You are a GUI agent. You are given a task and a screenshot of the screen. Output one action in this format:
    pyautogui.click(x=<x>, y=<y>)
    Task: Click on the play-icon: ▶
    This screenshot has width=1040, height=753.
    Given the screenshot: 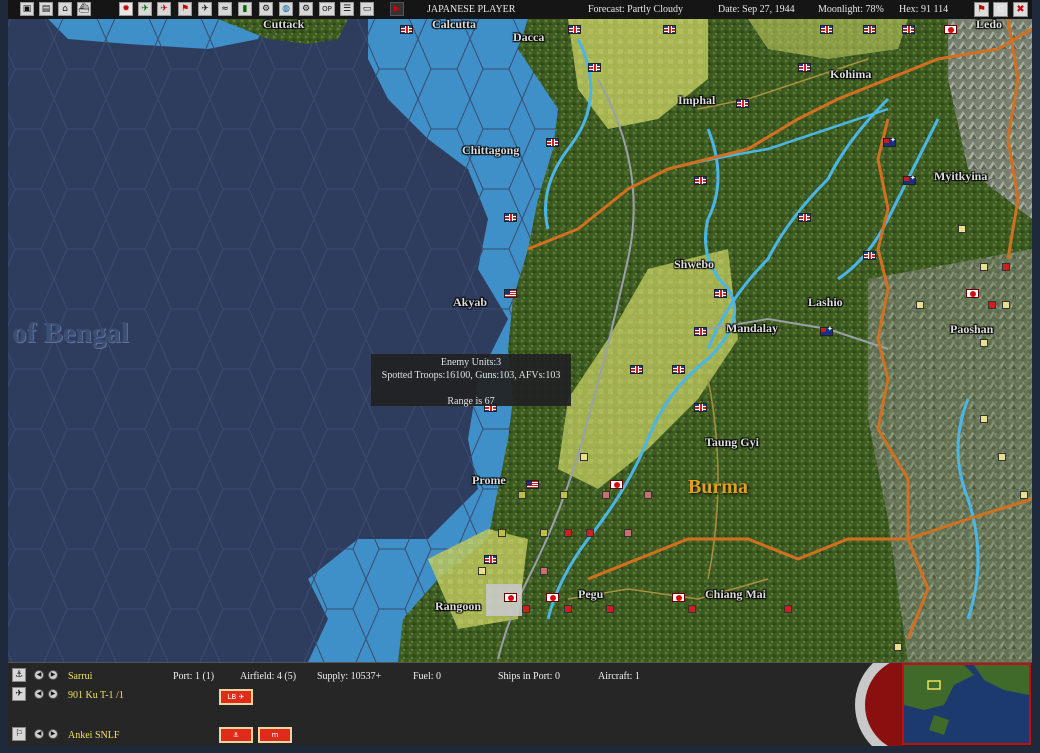 What is the action you would take?
    pyautogui.click(x=397, y=9)
    